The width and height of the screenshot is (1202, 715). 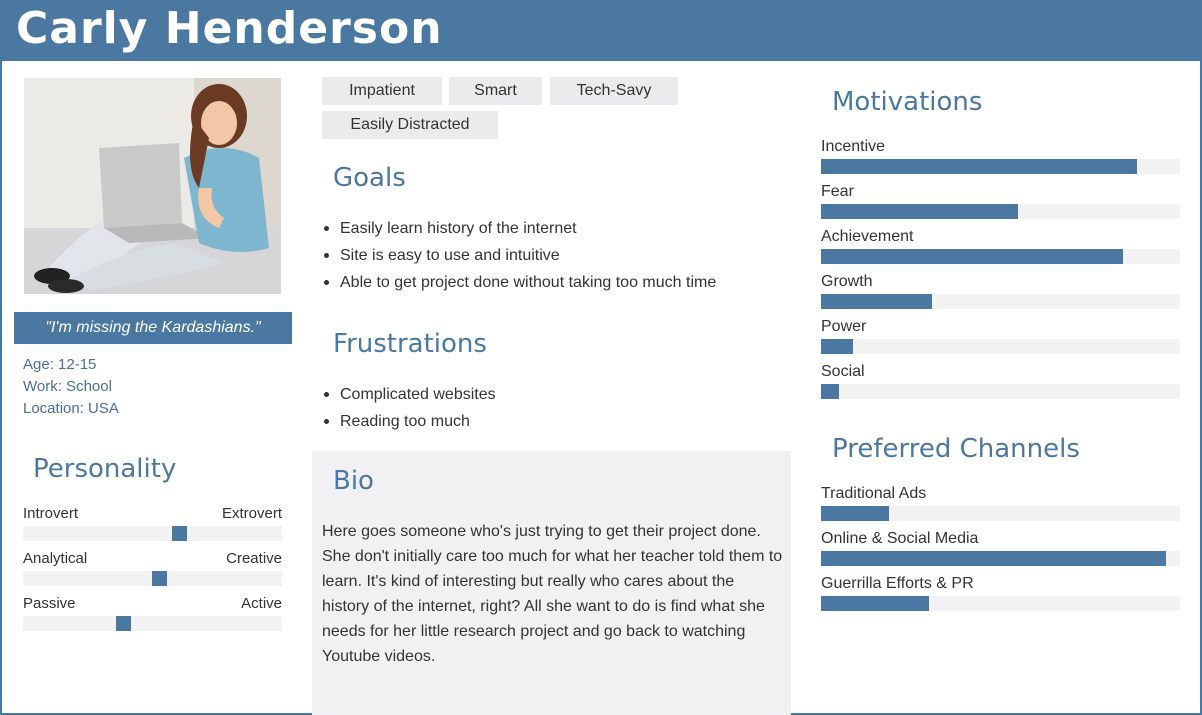 I want to click on frustrations-list: Complicated websites Reading too much, so click(x=409, y=411).